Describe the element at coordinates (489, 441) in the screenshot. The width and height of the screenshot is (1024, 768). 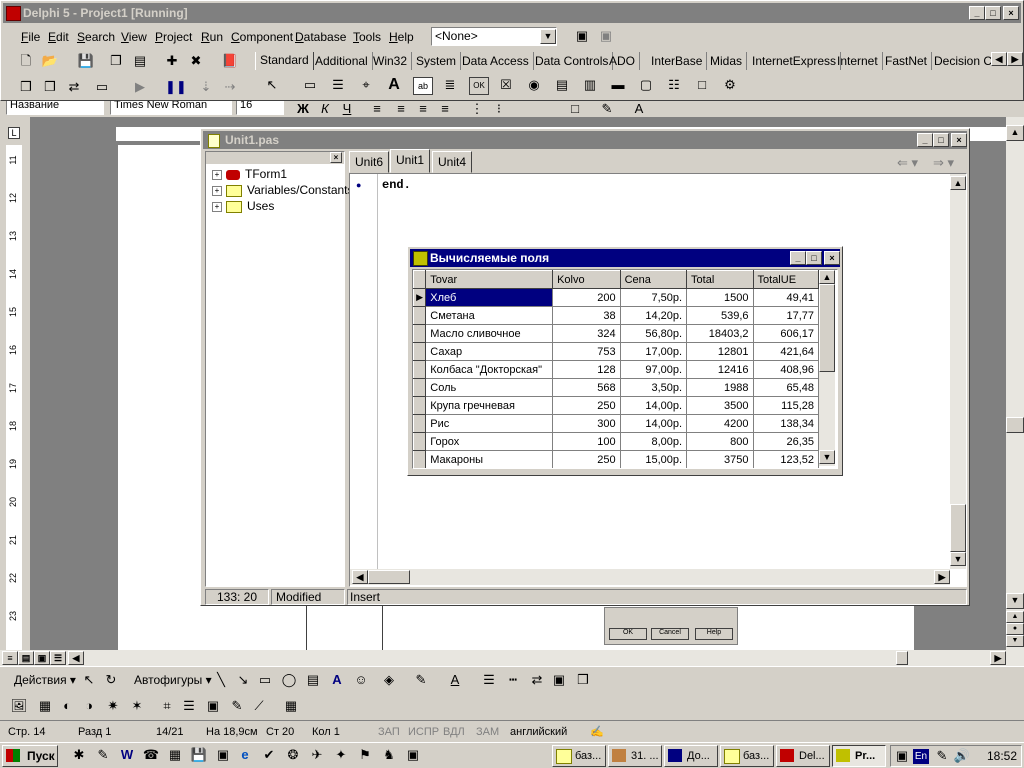
I see `table-cell: Горох` at that location.